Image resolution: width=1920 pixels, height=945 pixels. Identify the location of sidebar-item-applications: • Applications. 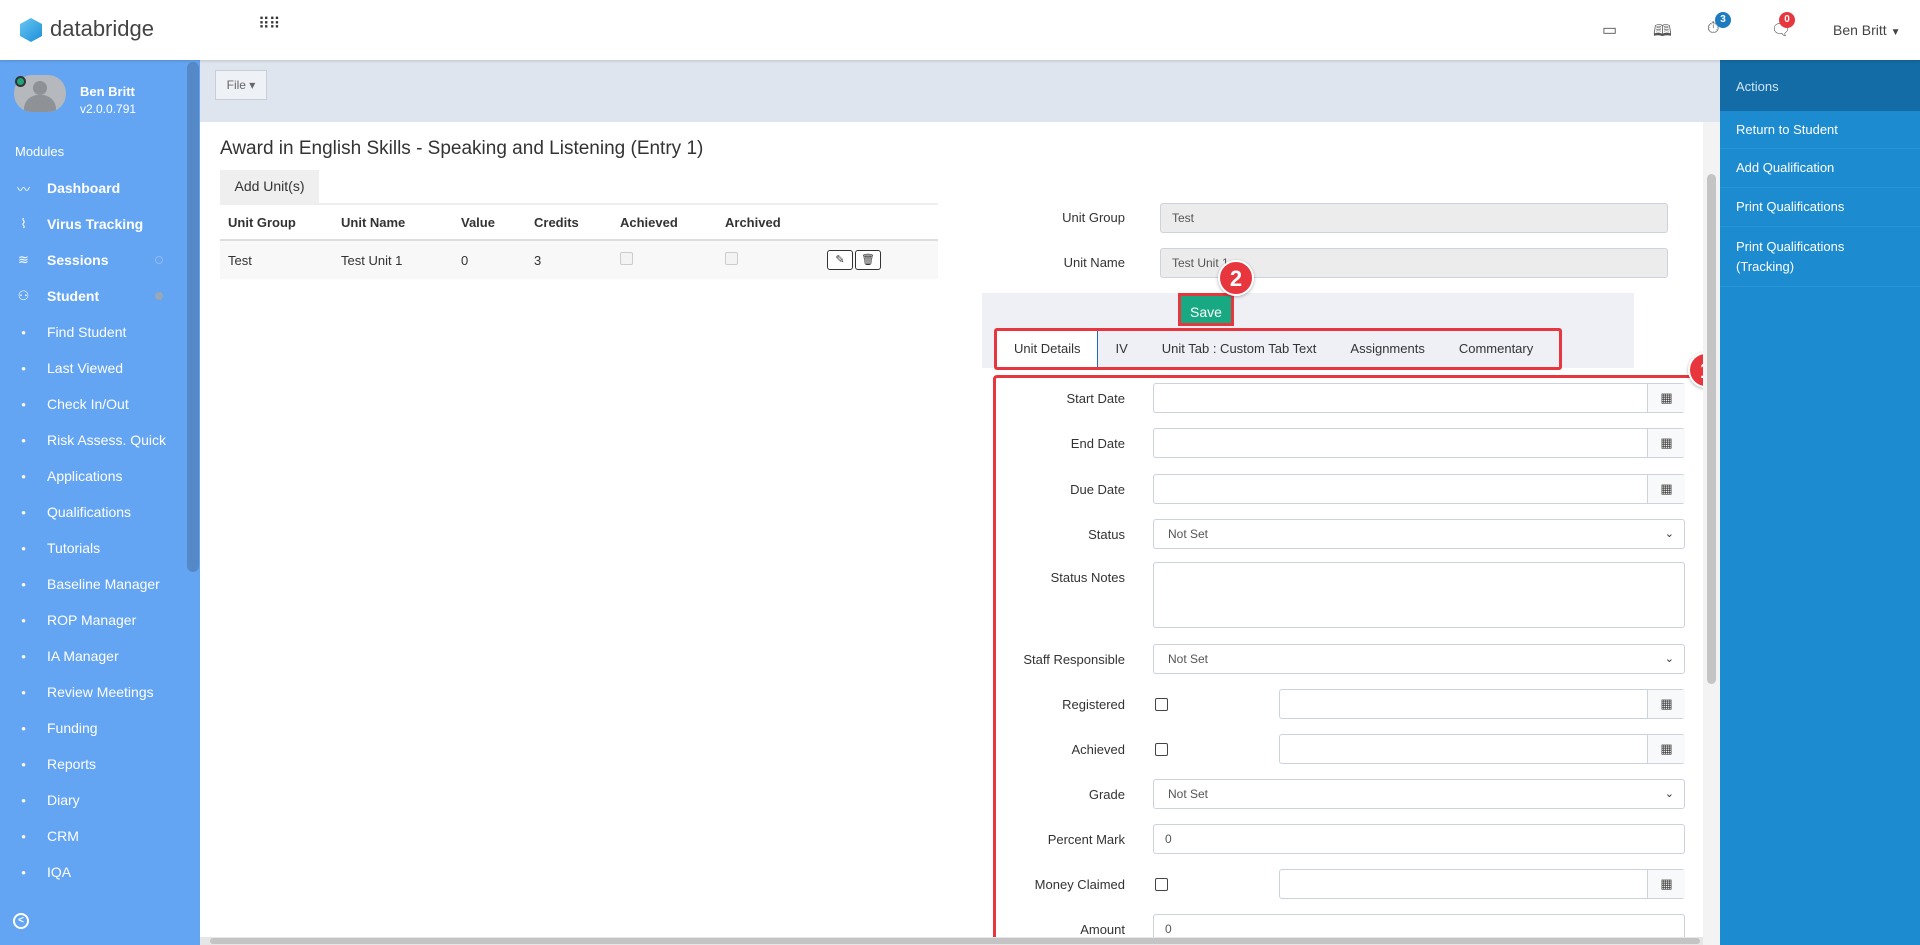
(92, 476).